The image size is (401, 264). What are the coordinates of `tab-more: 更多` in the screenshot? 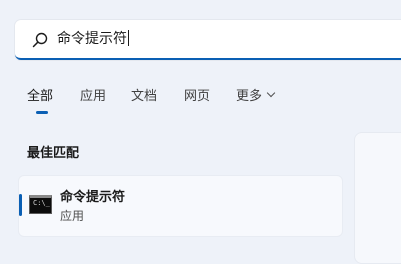 It's located at (256, 97).